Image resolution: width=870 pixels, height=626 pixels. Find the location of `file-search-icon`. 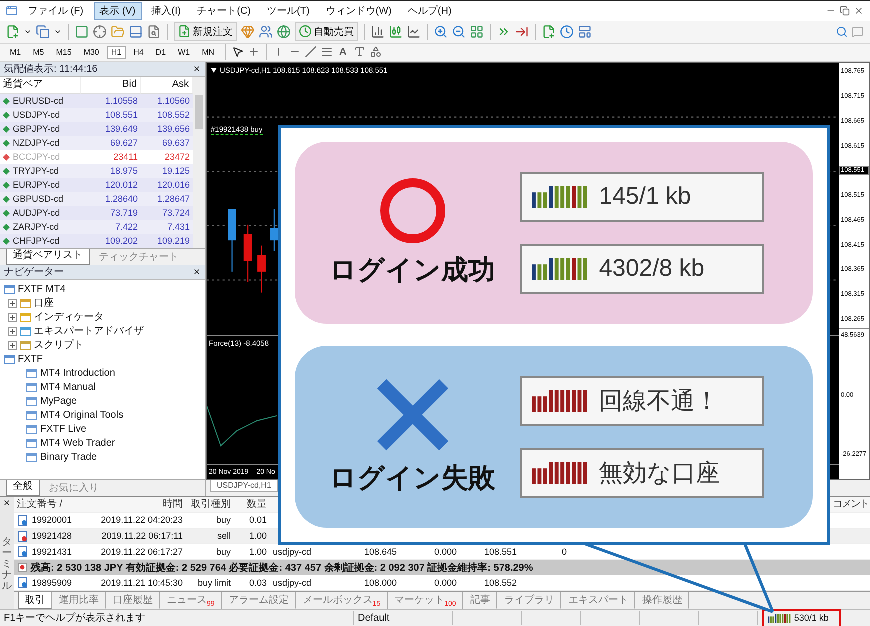

file-search-icon is located at coordinates (154, 31).